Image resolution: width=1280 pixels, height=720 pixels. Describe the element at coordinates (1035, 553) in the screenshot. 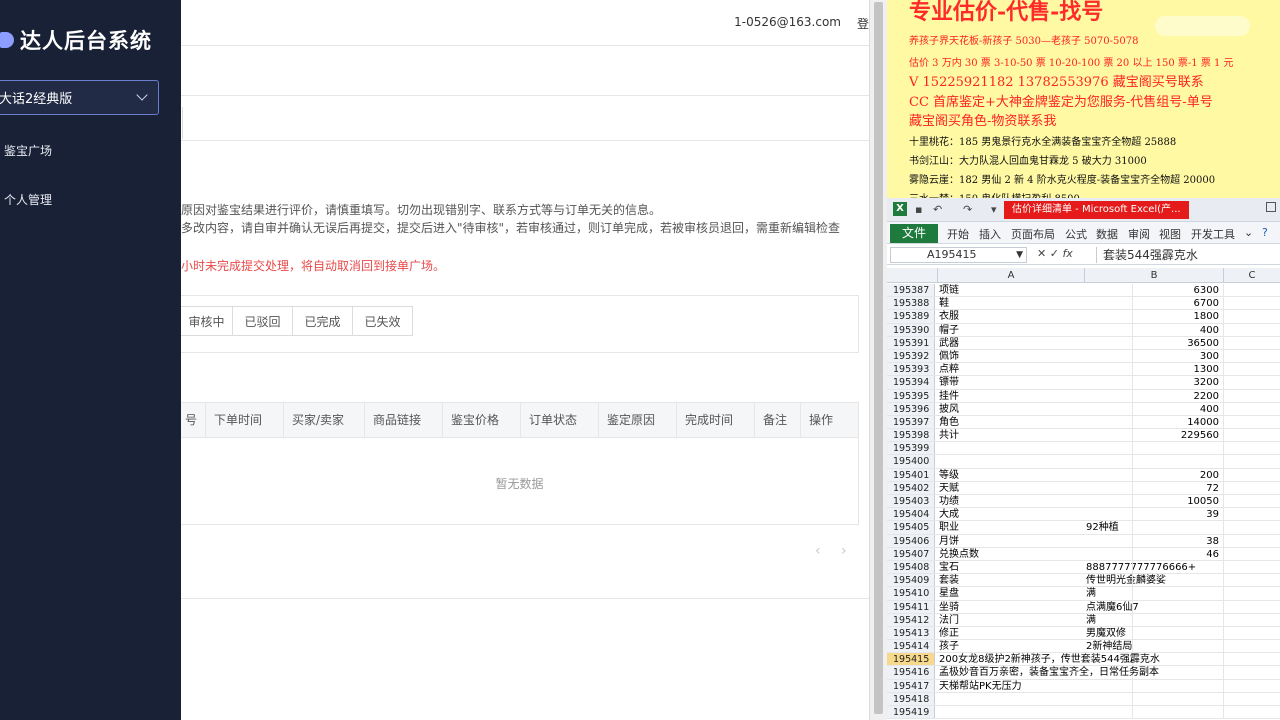

I see `cell-a: 兑换点数` at that location.